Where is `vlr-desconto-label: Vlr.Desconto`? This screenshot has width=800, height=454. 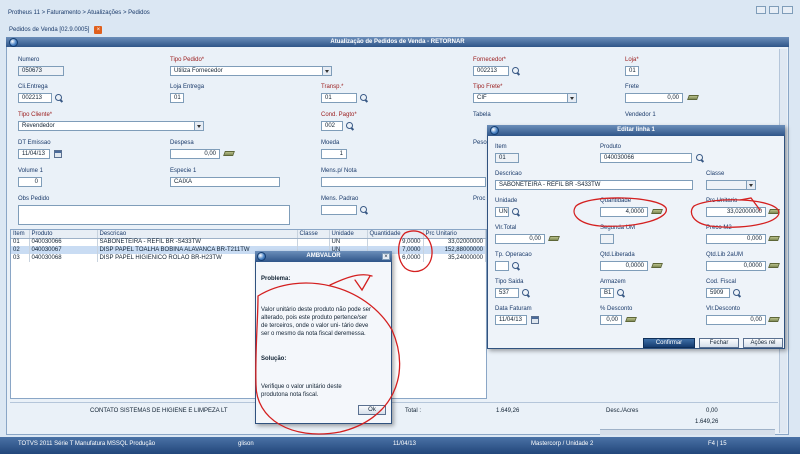
vlr-desconto-label: Vlr.Desconto is located at coordinates (723, 309).